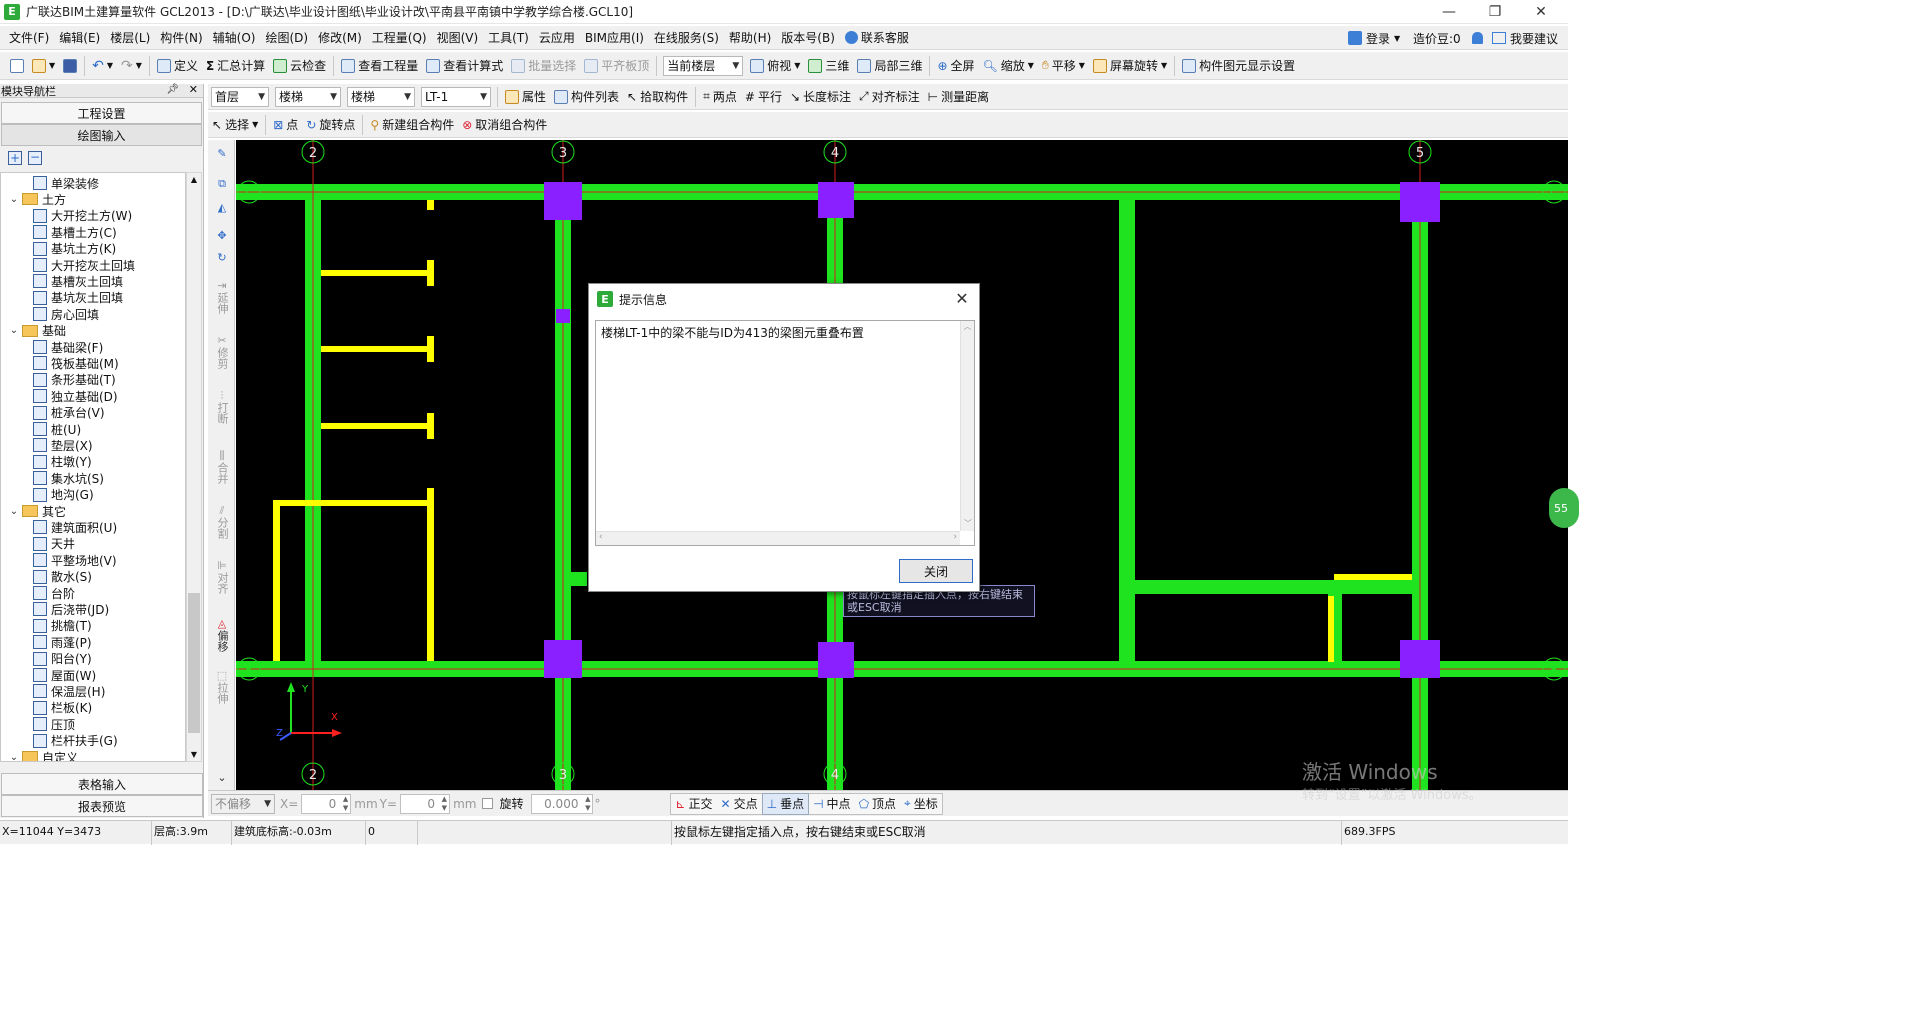 This screenshot has width=1920, height=1033. I want to click on zoom-button: 🔍︎ 缩放 ▼, so click(1008, 66).